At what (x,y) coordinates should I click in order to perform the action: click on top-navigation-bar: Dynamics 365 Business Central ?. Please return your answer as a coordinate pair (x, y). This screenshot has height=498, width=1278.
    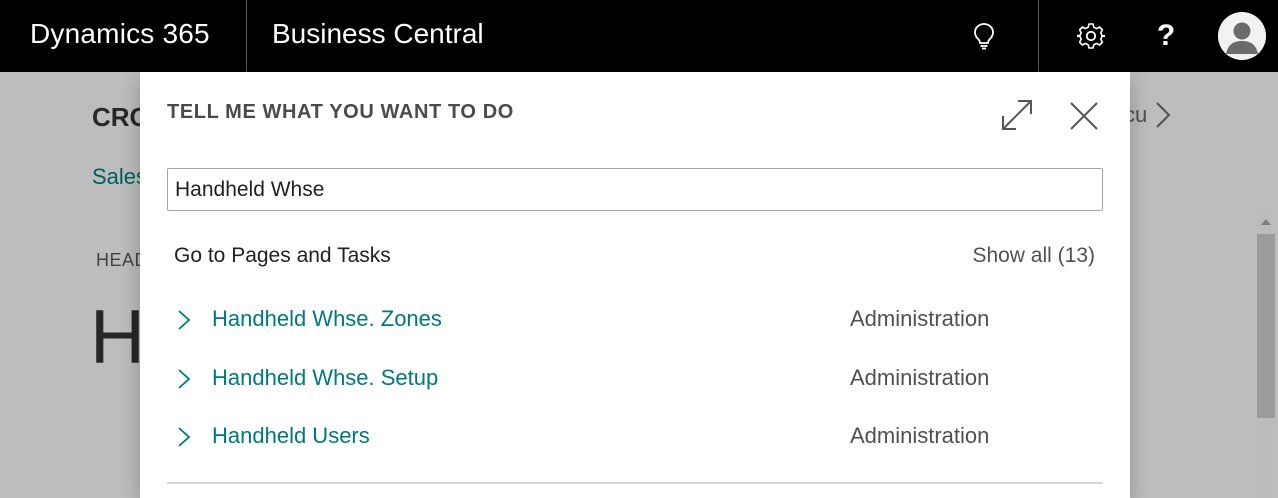
    Looking at the image, I should click on (639, 36).